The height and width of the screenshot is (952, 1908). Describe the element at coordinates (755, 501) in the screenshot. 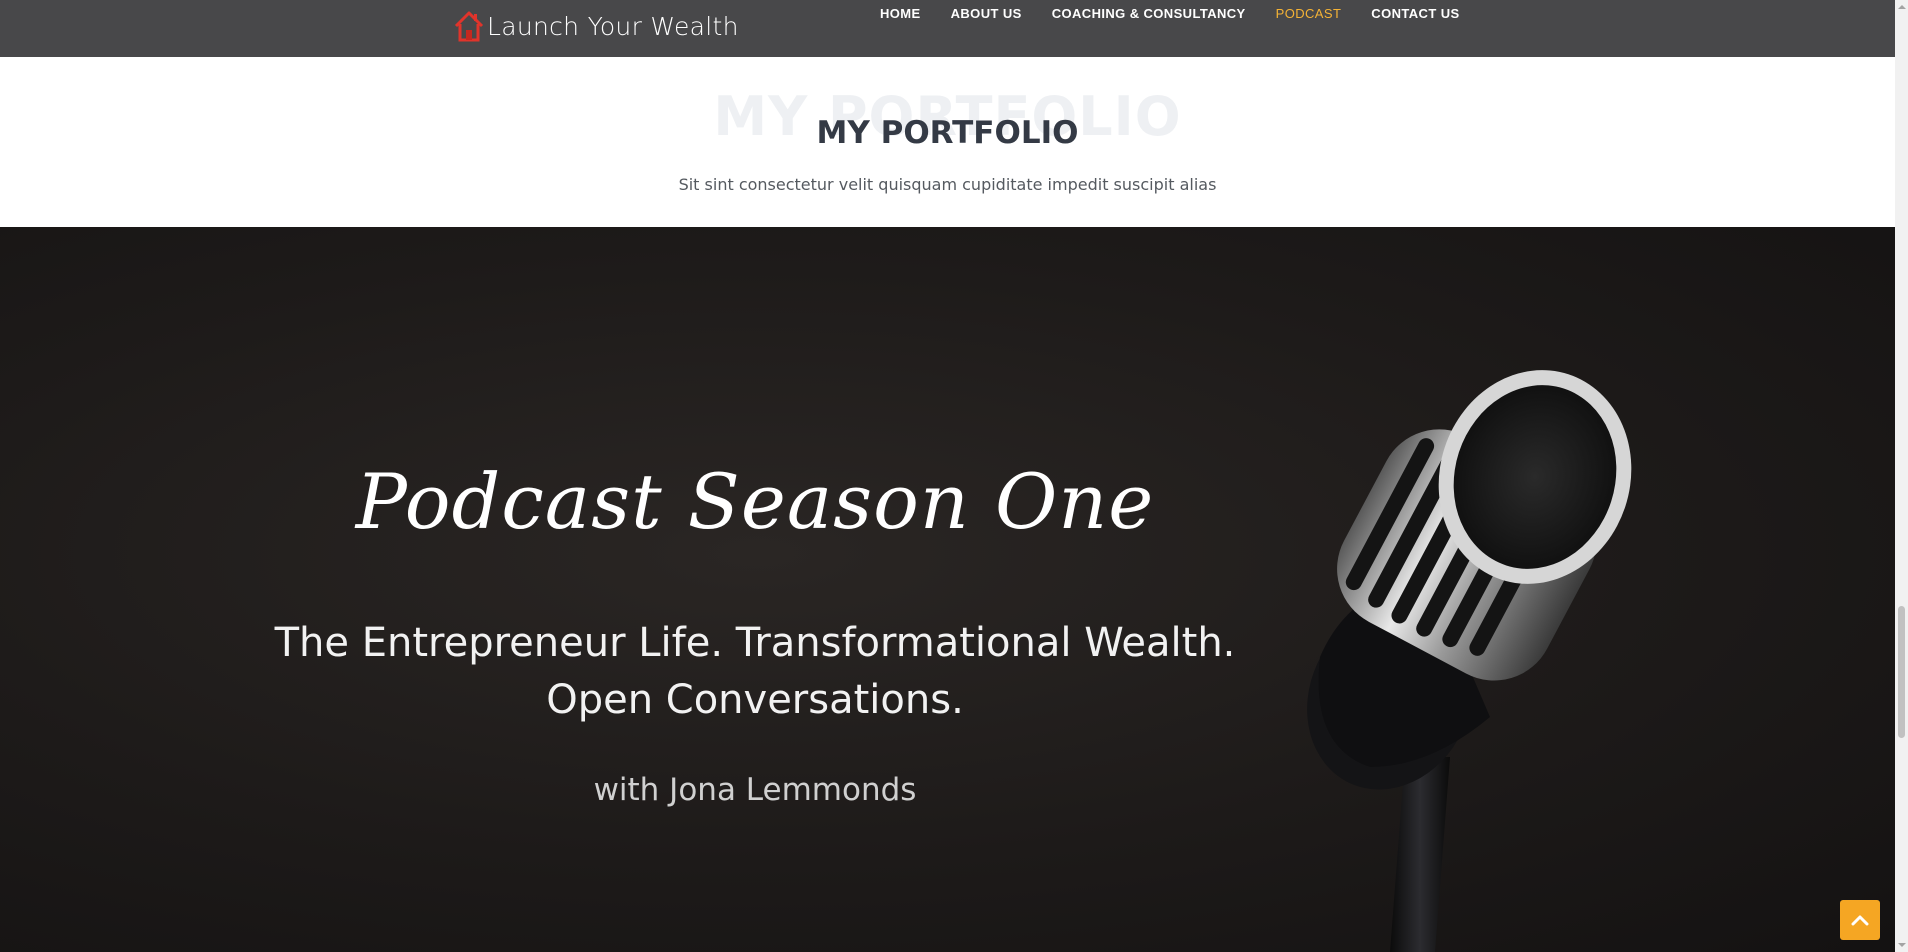

I see `podcast-title: Podcast Season One` at that location.